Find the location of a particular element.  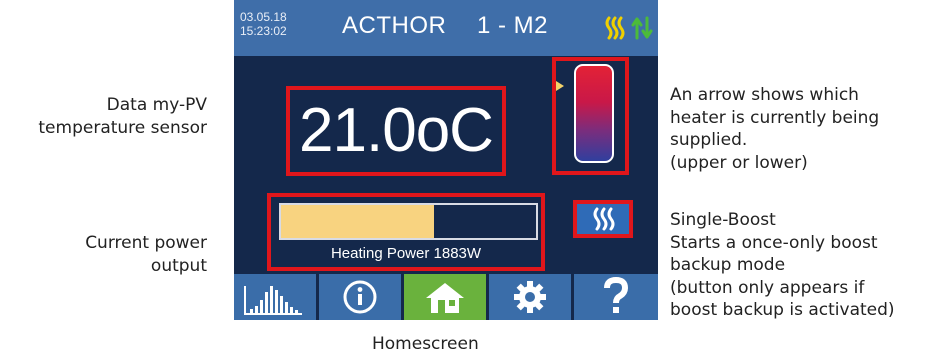

annotation-line: Data my-PV is located at coordinates (156, 105).